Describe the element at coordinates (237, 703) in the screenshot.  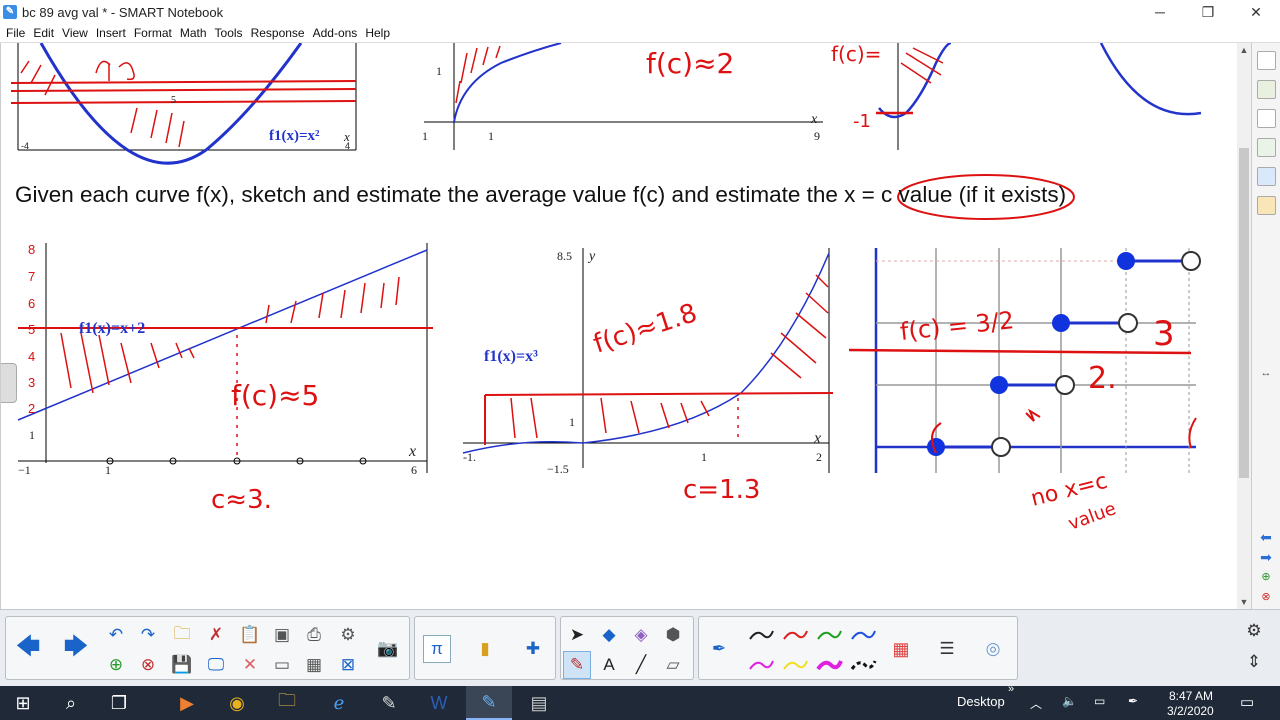
I see `chrome-icon: ◉` at that location.